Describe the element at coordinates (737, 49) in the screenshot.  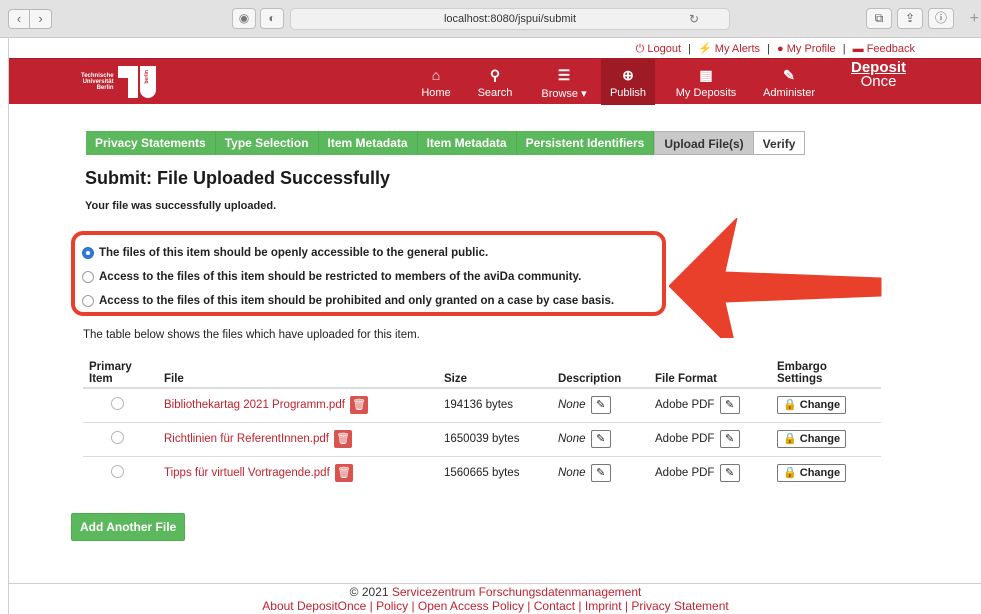
I see `alerts-link: My Alerts` at that location.